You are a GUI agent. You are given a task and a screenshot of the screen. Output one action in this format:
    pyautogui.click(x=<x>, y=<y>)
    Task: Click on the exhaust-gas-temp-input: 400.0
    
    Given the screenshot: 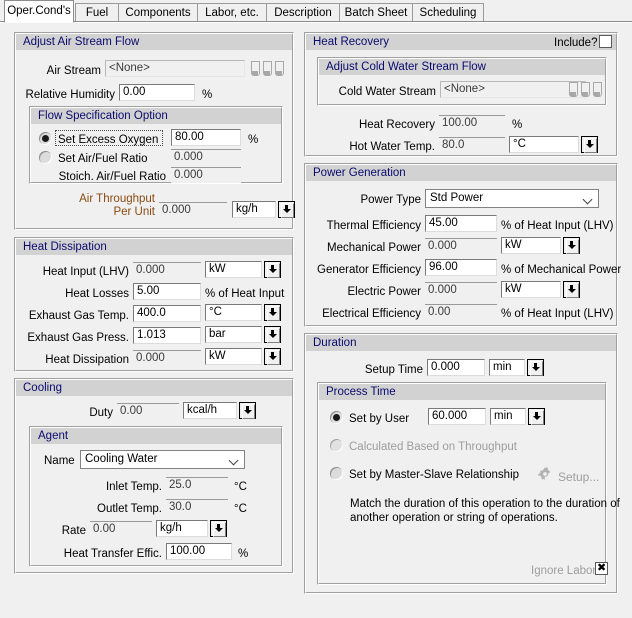 What is the action you would take?
    pyautogui.click(x=167, y=313)
    